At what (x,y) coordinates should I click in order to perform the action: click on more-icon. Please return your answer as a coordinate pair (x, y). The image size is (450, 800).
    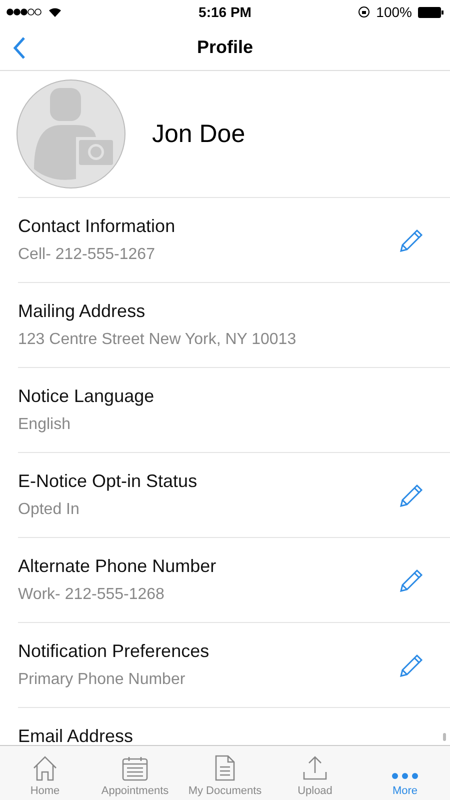
    Looking at the image, I should click on (405, 776).